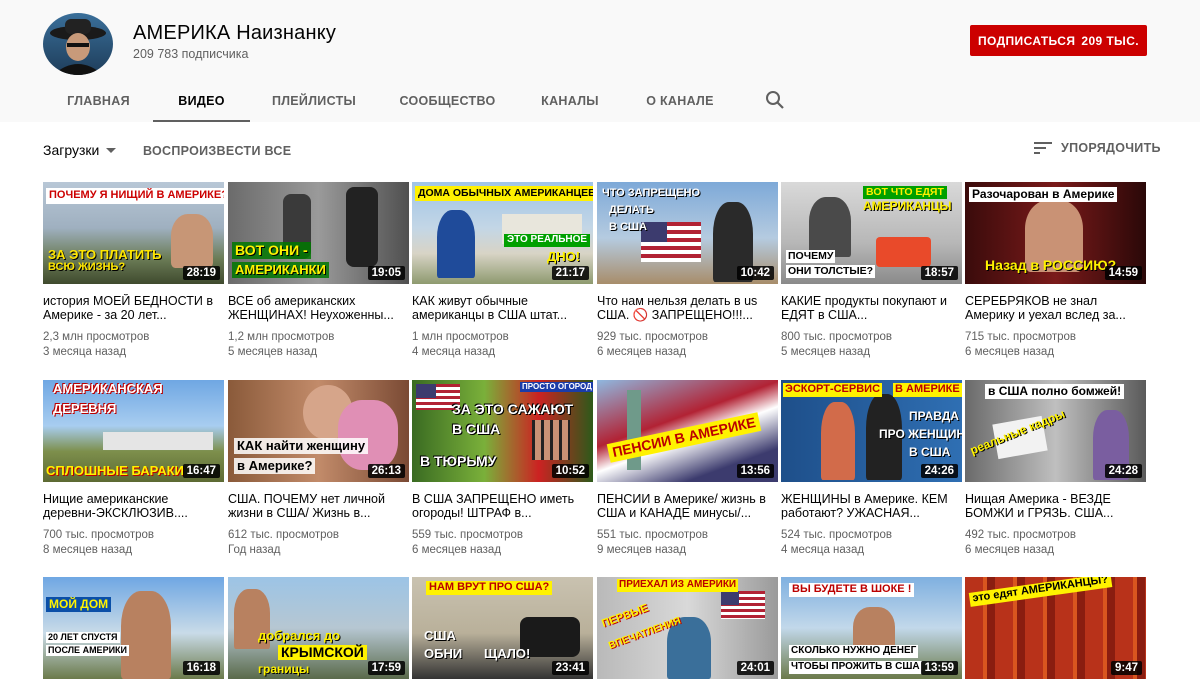 The image size is (1200, 679). What do you see at coordinates (653, 337) in the screenshot?
I see `video-views: 929 тыс. просмотров` at bounding box center [653, 337].